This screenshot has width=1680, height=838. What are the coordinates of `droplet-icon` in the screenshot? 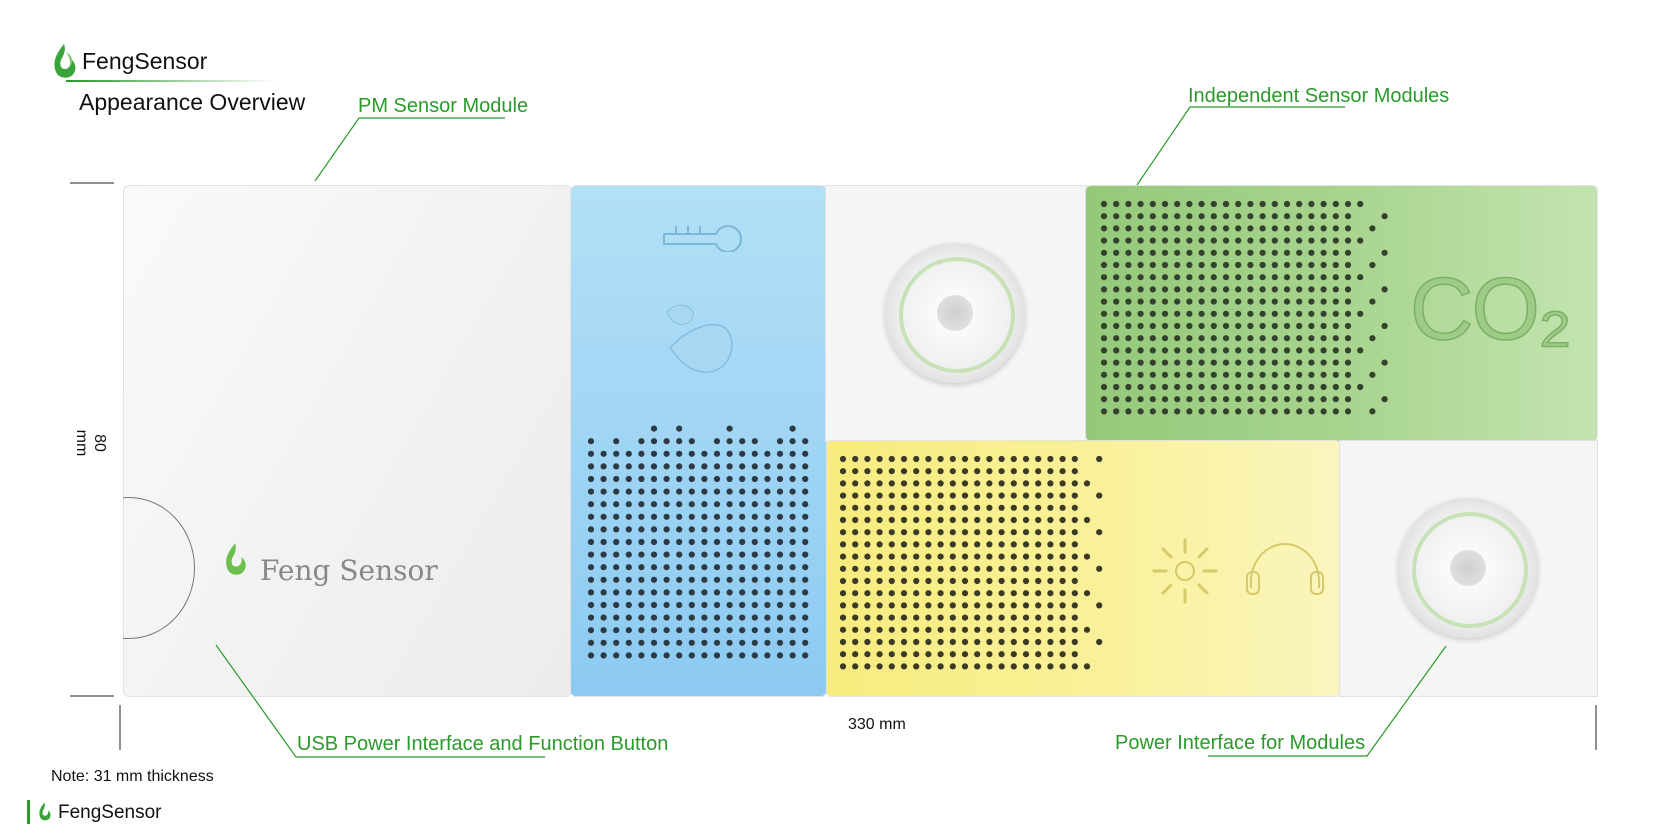 It's located at (705, 337).